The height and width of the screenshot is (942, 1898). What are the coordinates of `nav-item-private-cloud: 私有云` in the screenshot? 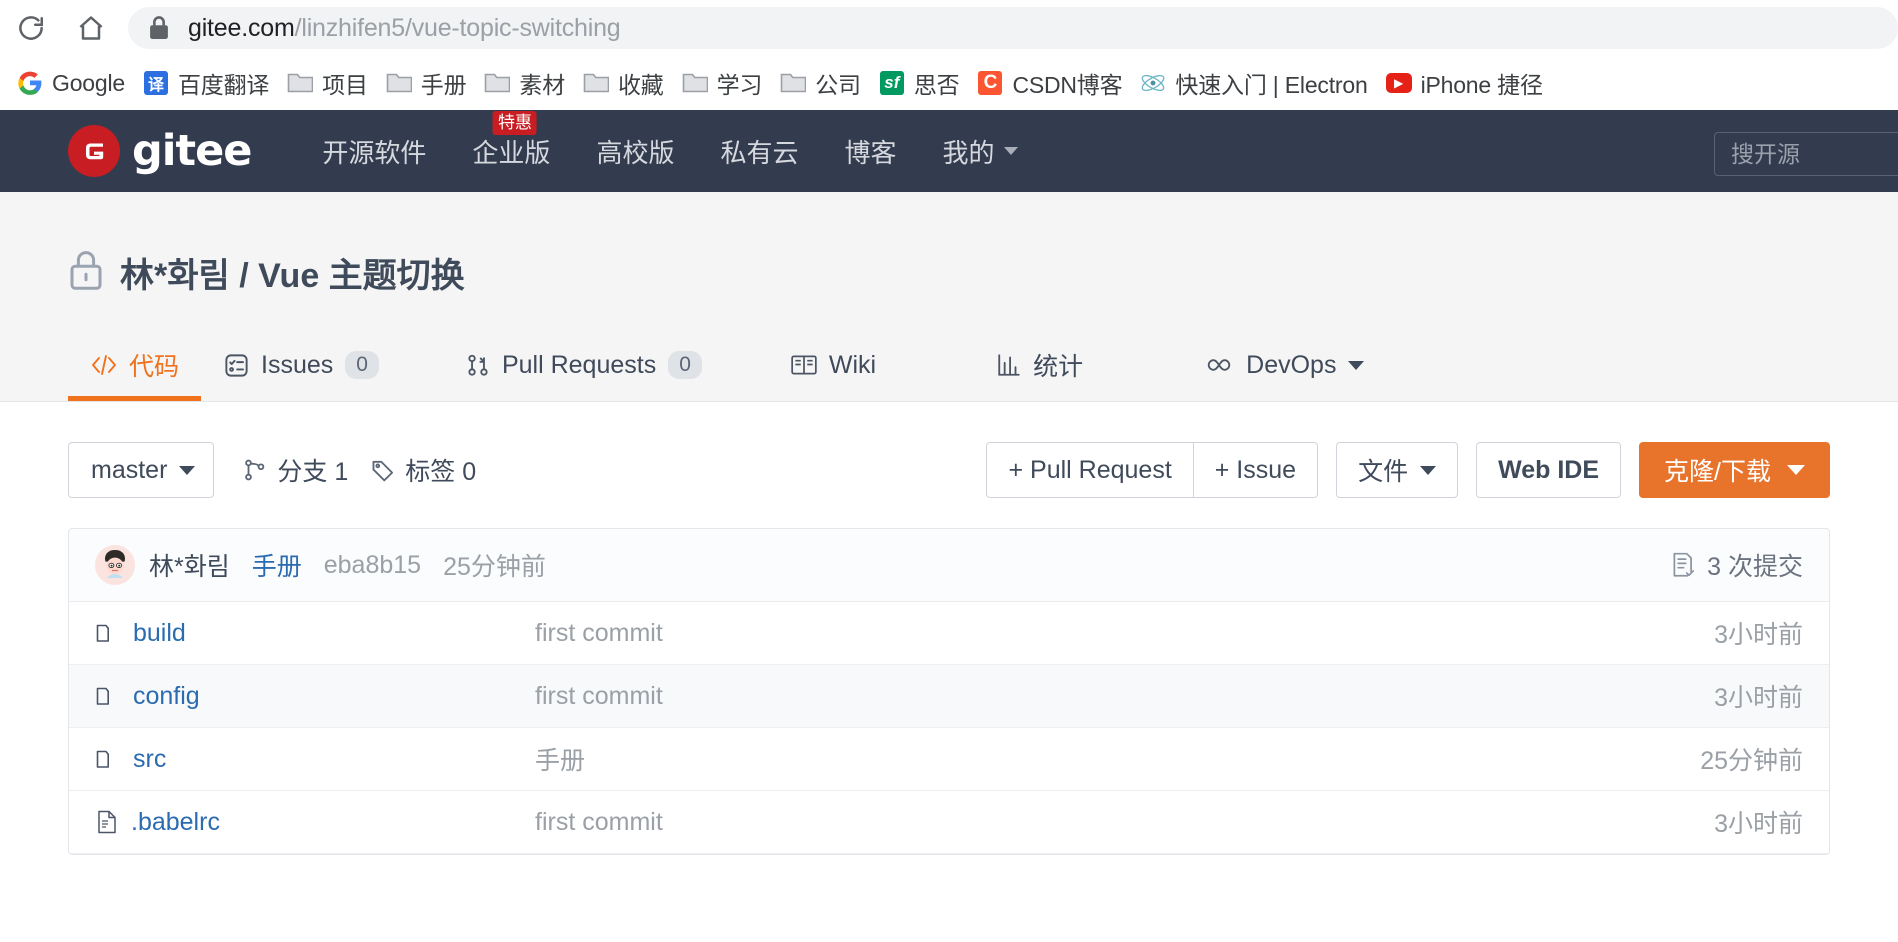 It's located at (759, 151).